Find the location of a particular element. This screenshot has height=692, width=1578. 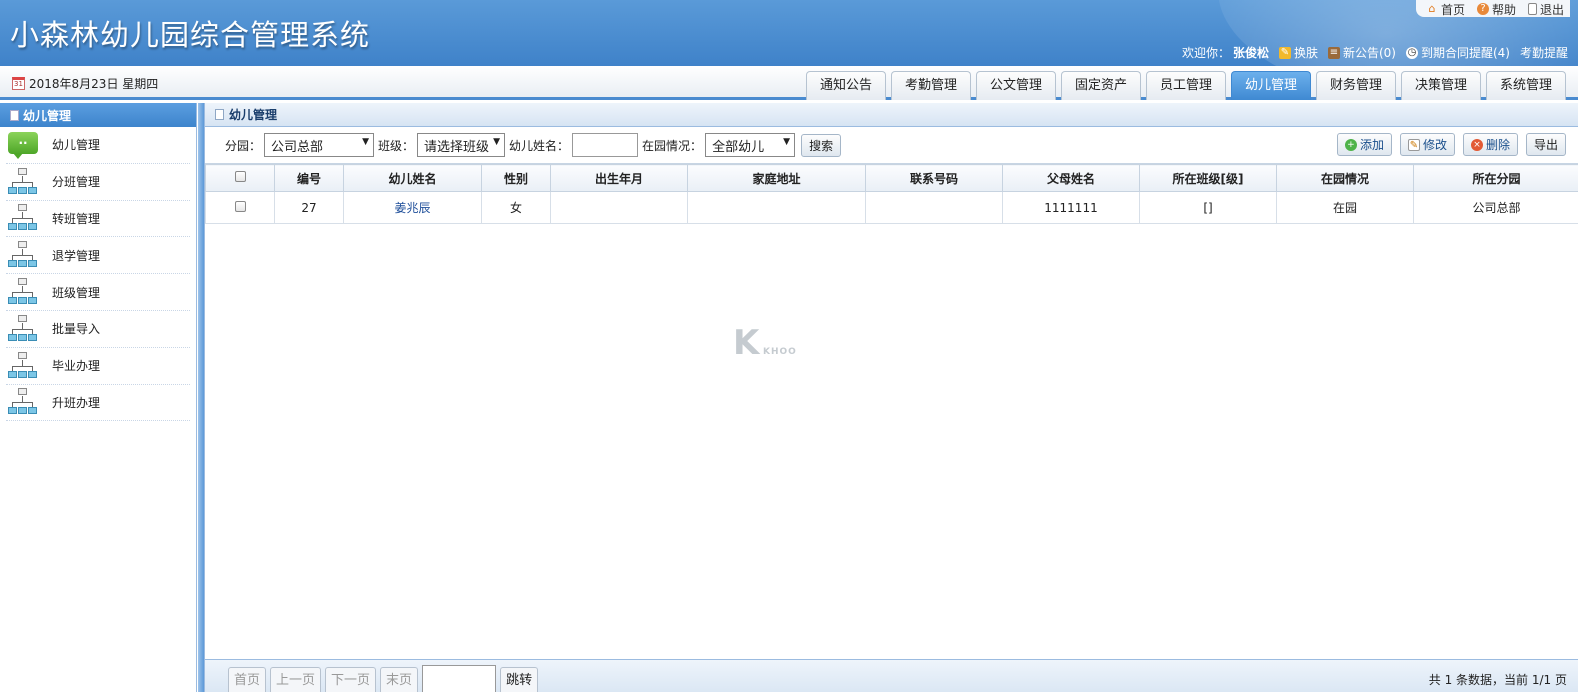

search-button: 搜索 is located at coordinates (821, 145).